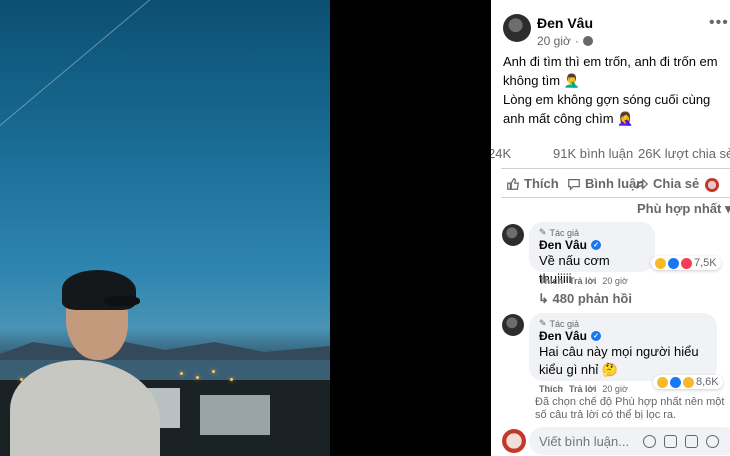 The image size is (730, 456). I want to click on comment-bubble: ✎ Tác giả Đen Vâu ✓ Về nấu cơm thuiiiii, so click(592, 254).